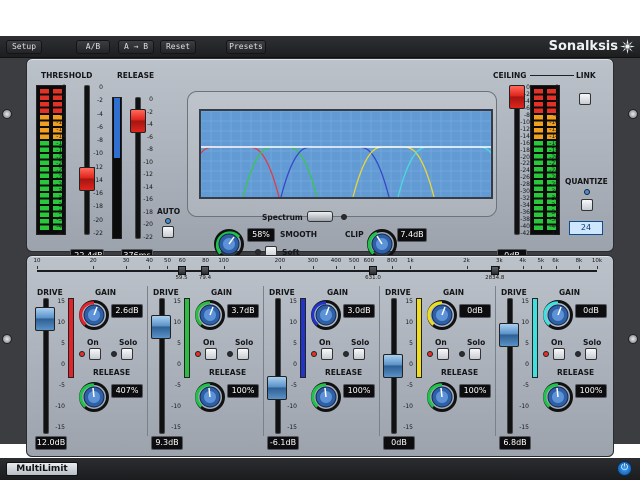 This screenshot has height=480, width=640. I want to click on crossover-tick-label: 4k, so click(523, 261).